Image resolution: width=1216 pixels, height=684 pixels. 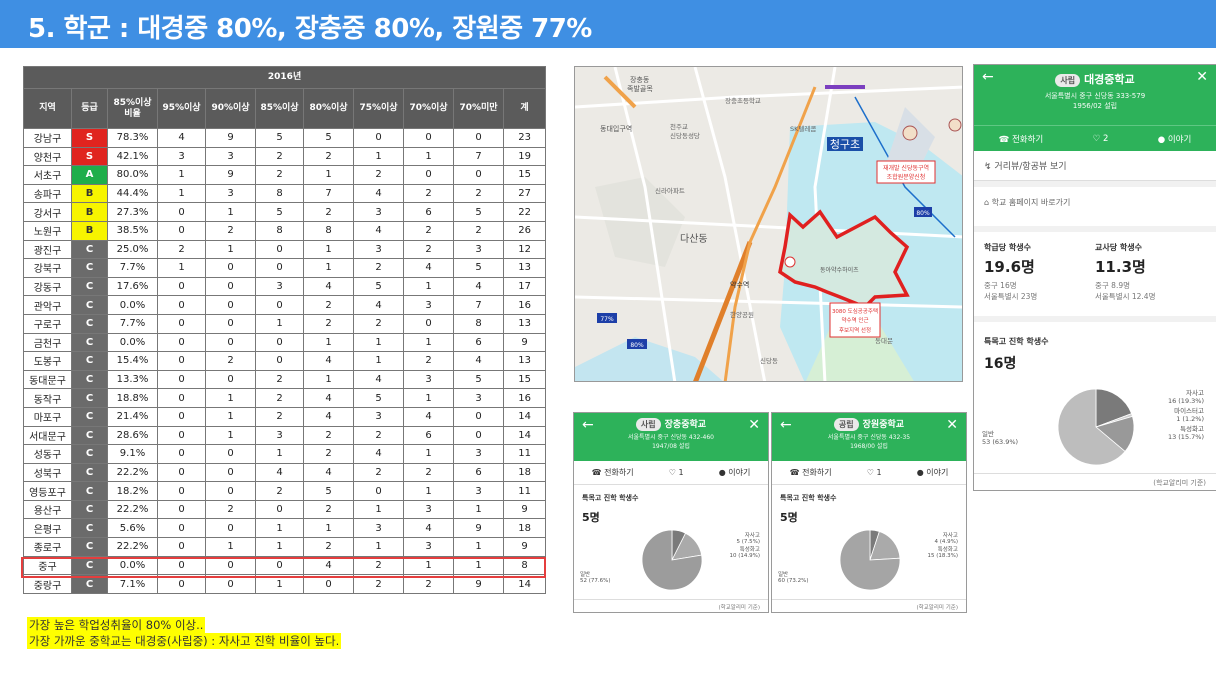 I want to click on map-label-sk: SK텔레콤, so click(x=803, y=128).